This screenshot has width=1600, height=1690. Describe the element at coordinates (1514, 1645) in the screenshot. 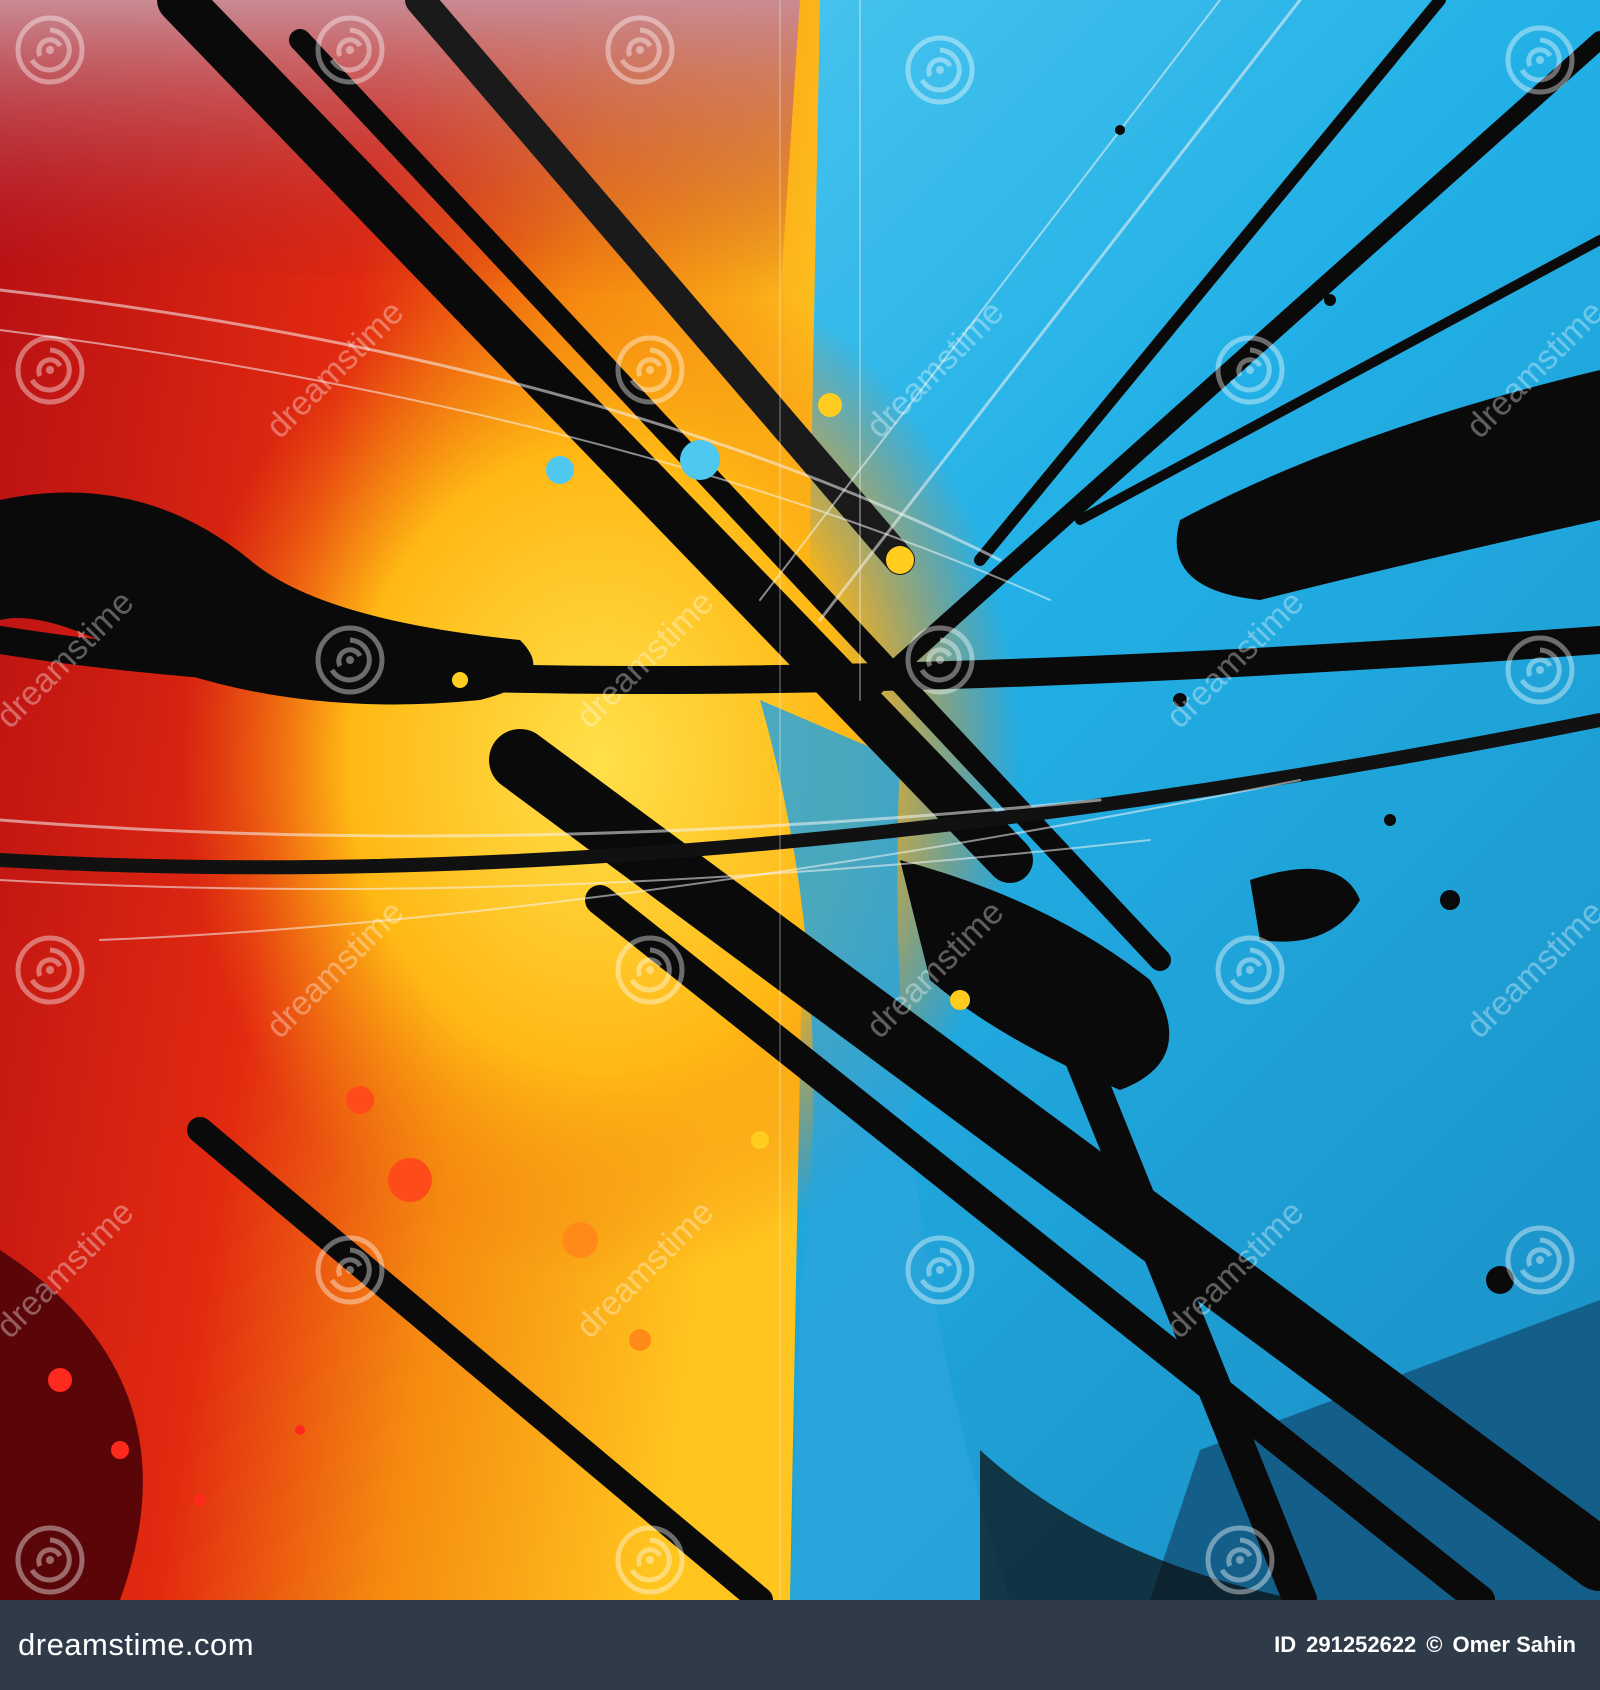

I see `author-name: Omer Sahin` at that location.